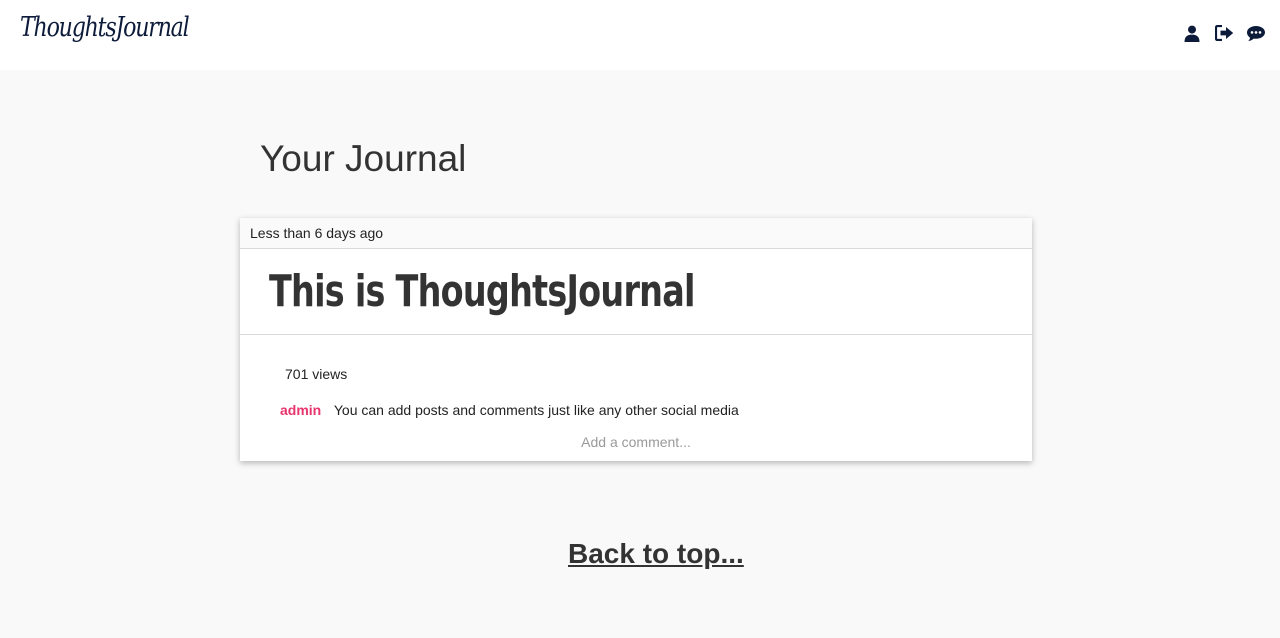 The height and width of the screenshot is (638, 1280). Describe the element at coordinates (105, 27) in the screenshot. I see `brand-logo: ThoughtsJournal` at that location.